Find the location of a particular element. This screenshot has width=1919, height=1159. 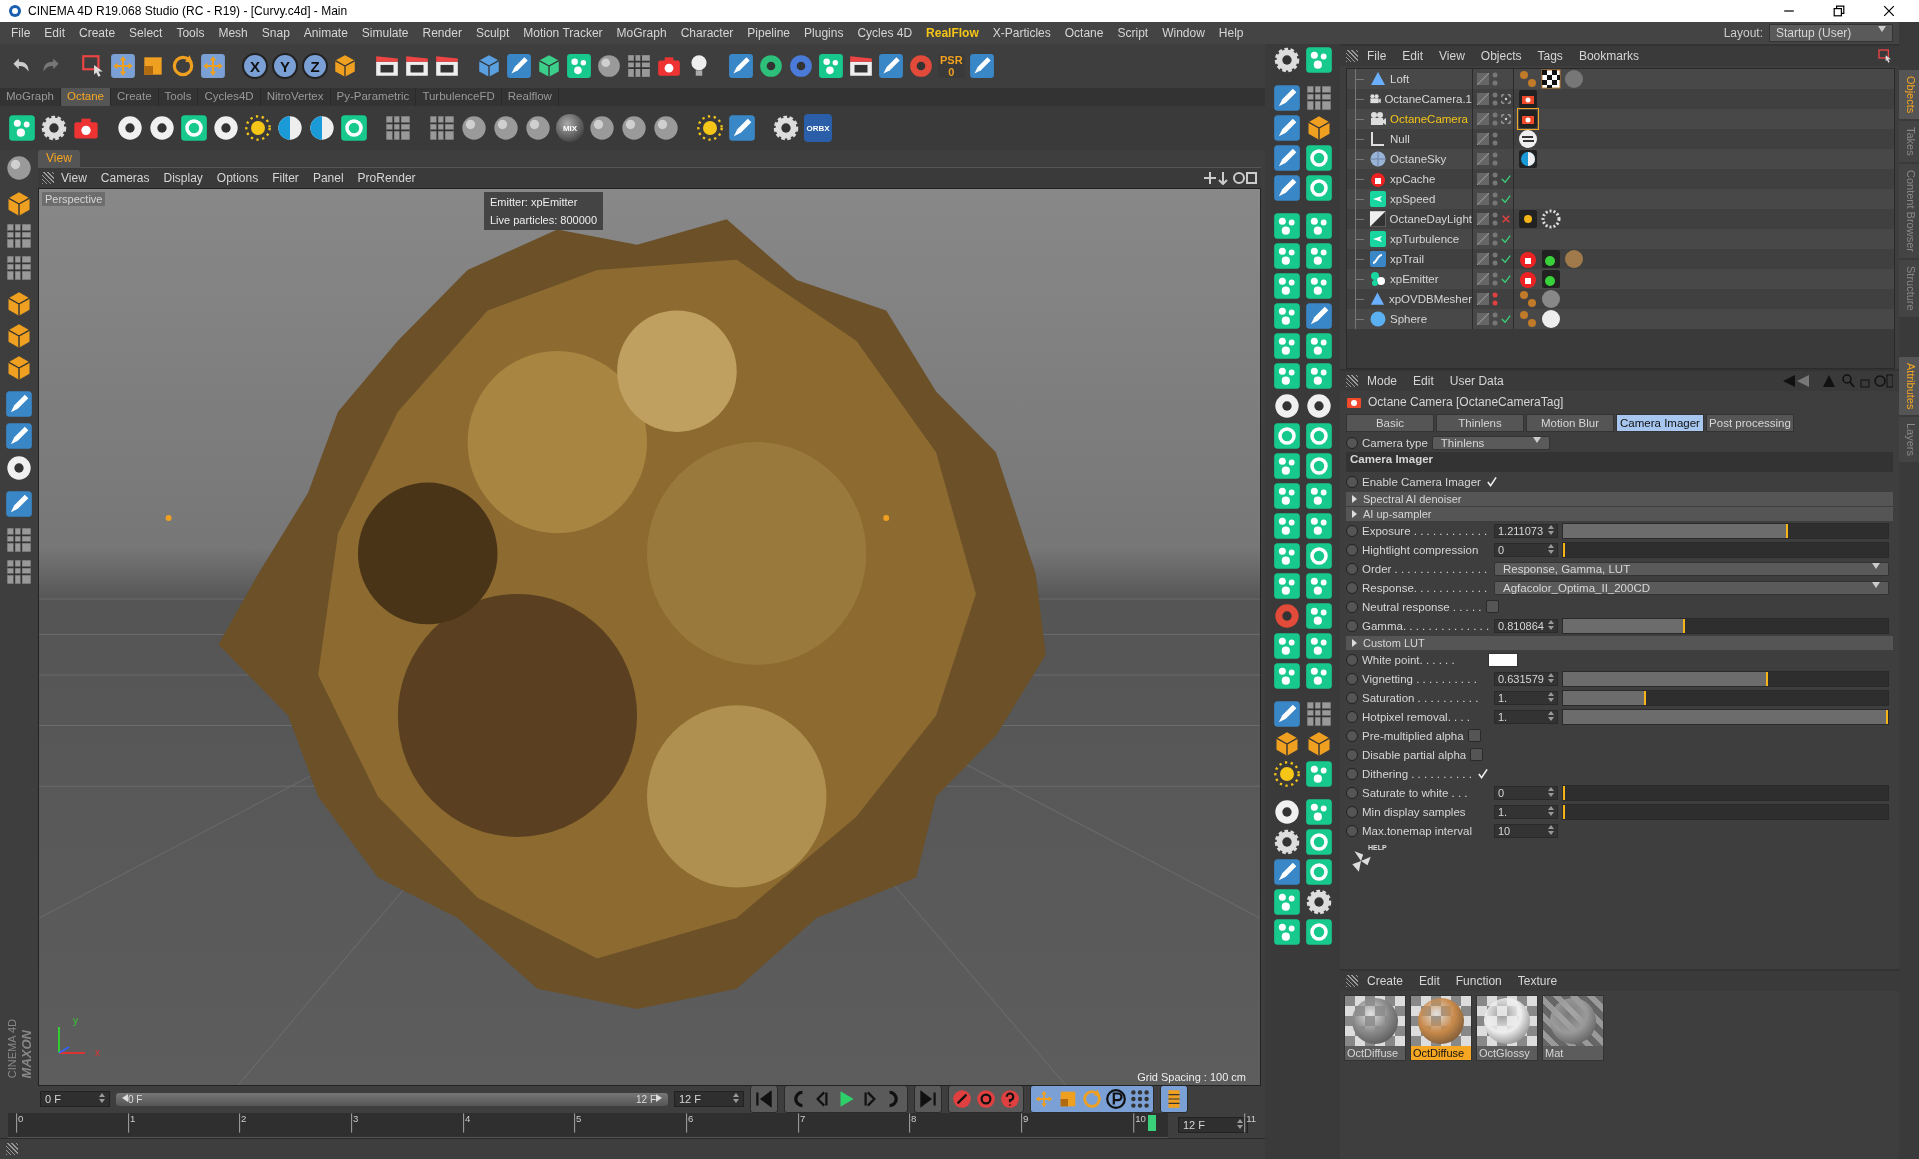

playhead is located at coordinates (1152, 1122).